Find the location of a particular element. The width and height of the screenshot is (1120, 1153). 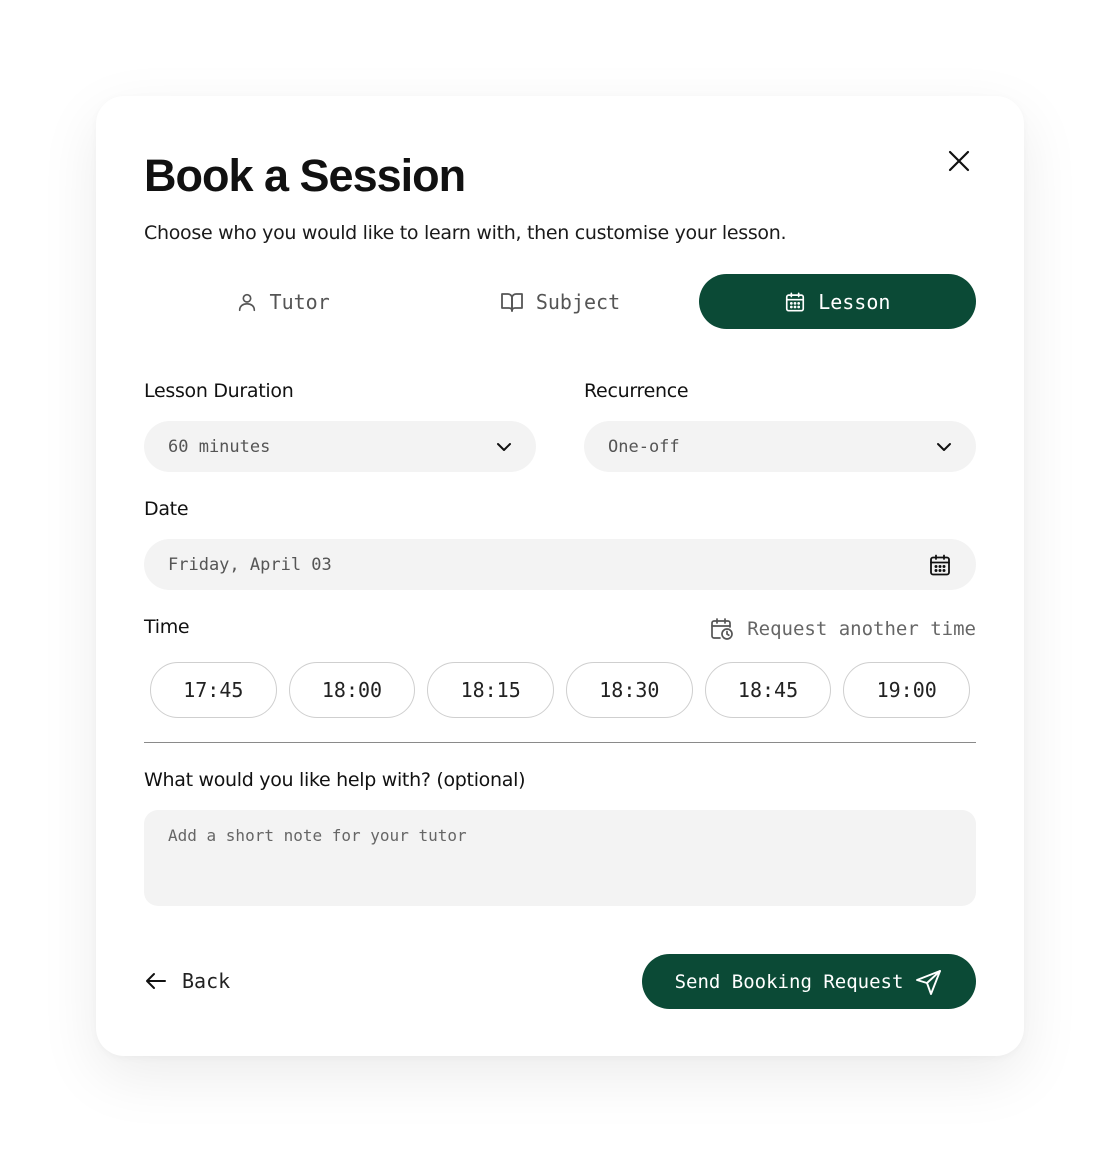

time-header: Time Request another time is located at coordinates (560, 631).